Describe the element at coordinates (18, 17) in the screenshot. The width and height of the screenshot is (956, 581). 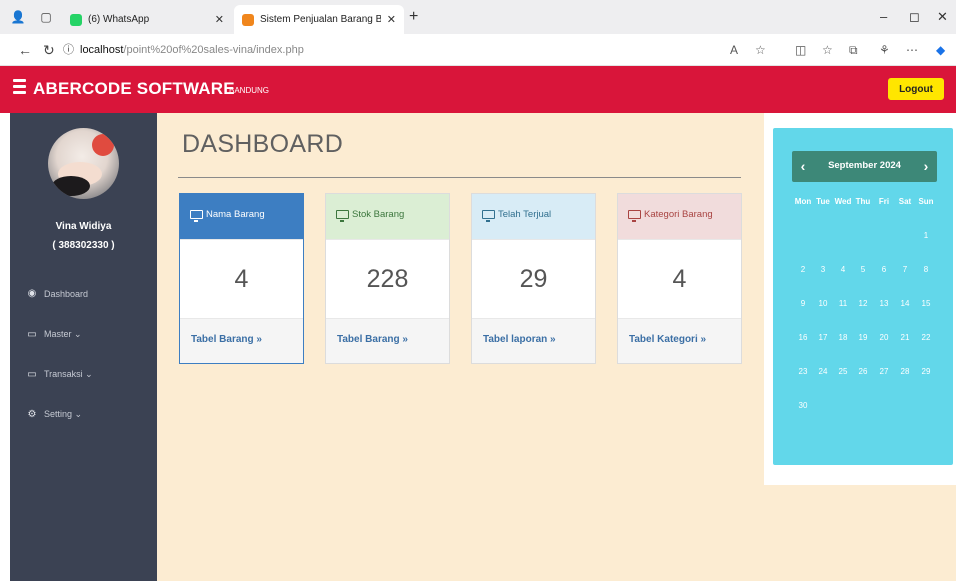
I see `profile-icon: 👤` at that location.